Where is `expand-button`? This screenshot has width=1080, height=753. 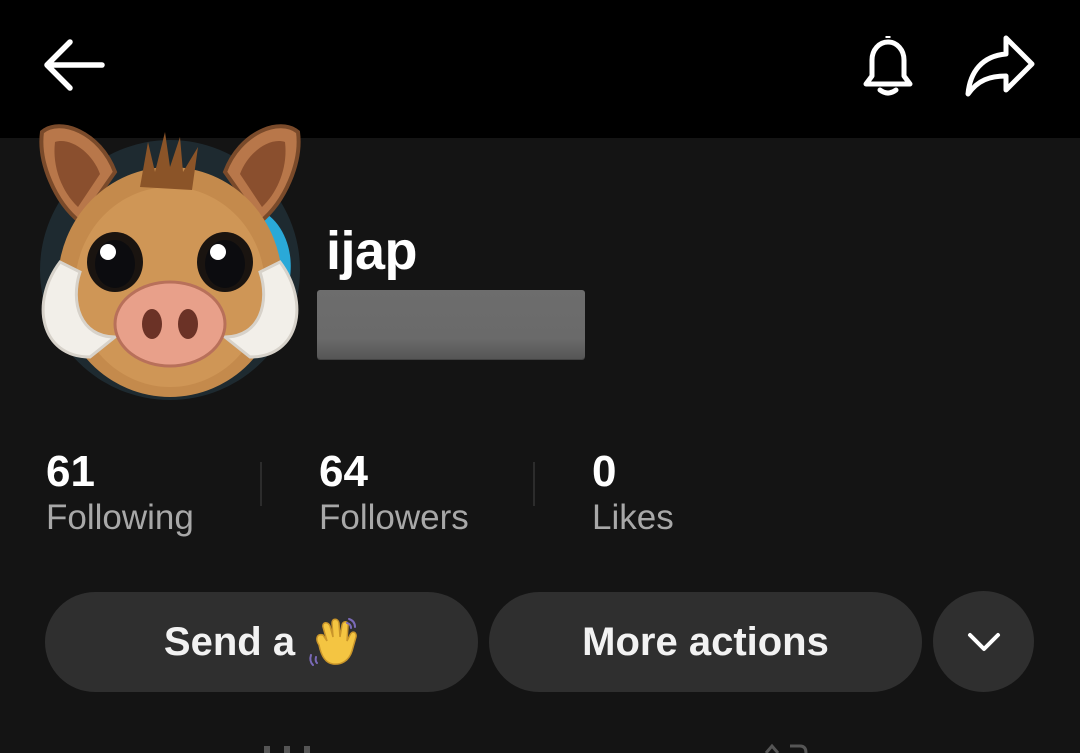 expand-button is located at coordinates (983, 641).